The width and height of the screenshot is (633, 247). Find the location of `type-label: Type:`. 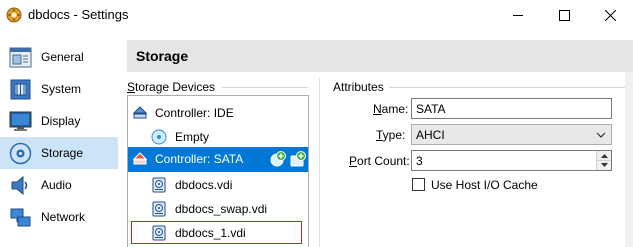

type-label: Type: is located at coordinates (391, 135).